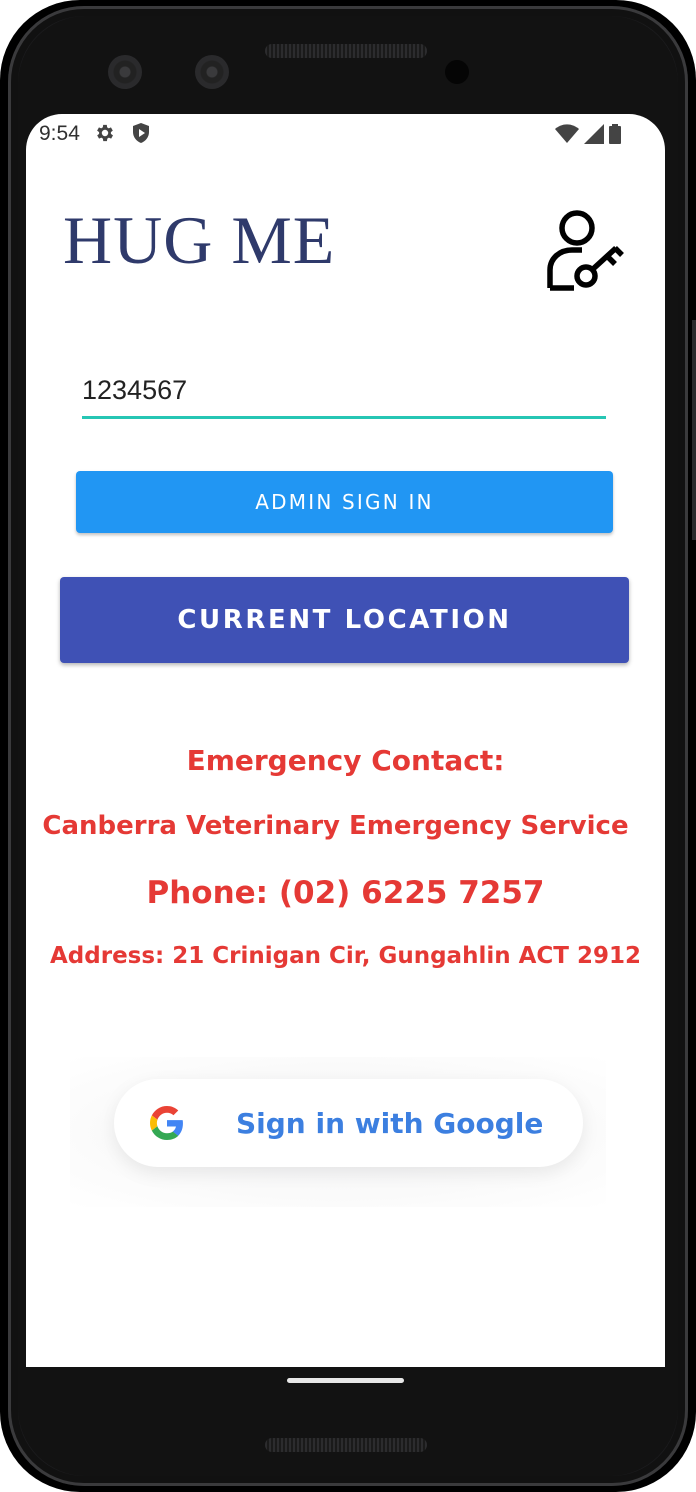 The width and height of the screenshot is (696, 1492). What do you see at coordinates (166, 1123) in the screenshot?
I see `google-g-icon` at bounding box center [166, 1123].